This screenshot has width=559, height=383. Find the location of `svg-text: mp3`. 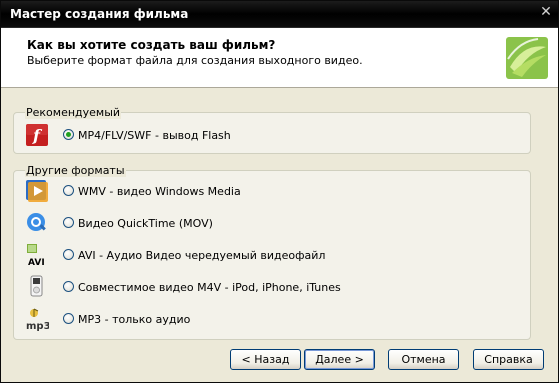

svg-text: mp3 is located at coordinates (37, 326).